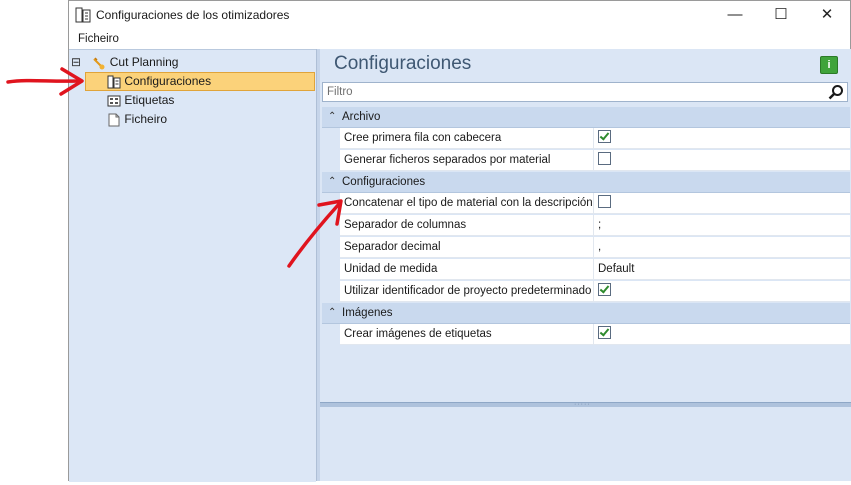 Image resolution: width=851 pixels, height=485 pixels. I want to click on property-name: Cree primera fila con cabecera, so click(467, 138).